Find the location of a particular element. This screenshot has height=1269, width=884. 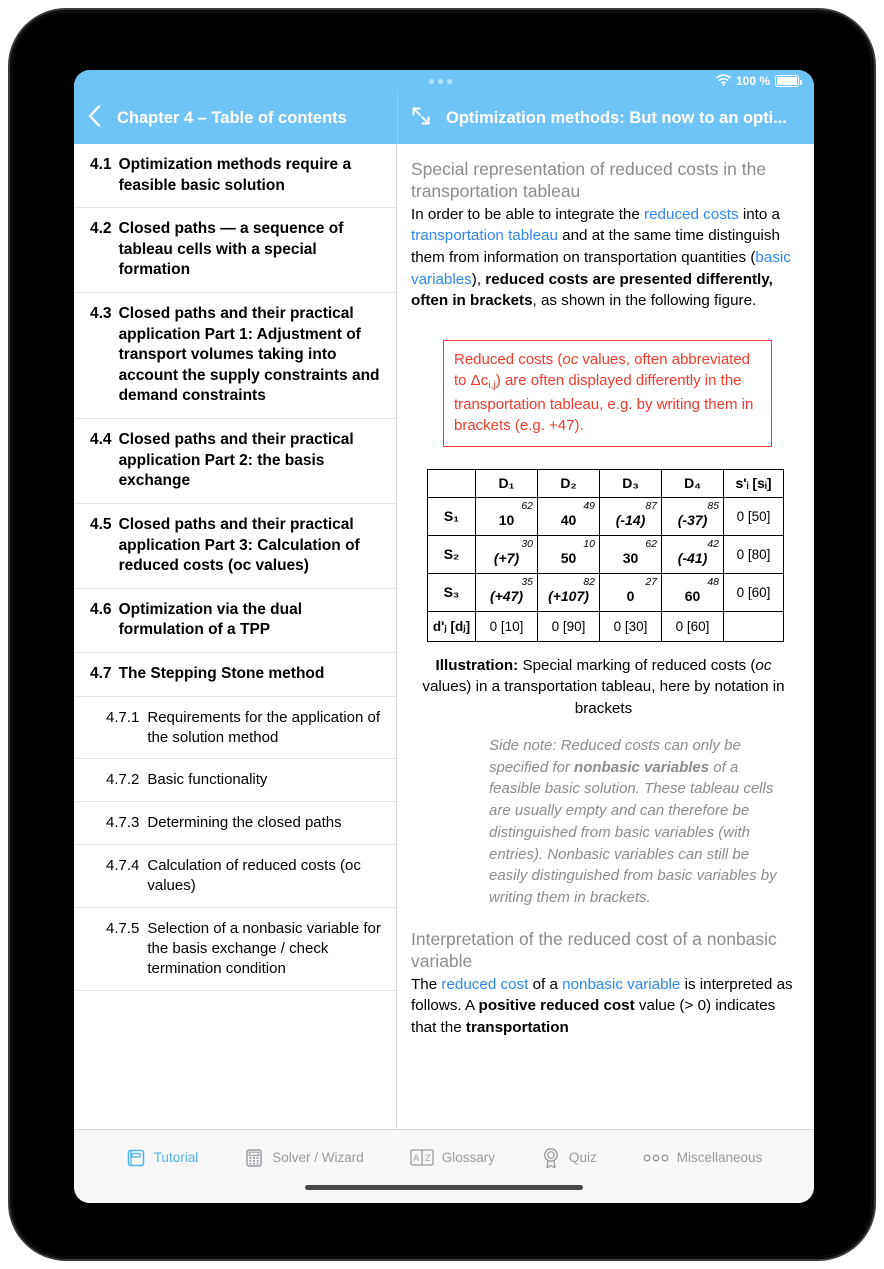

tableau-cell: 27 0 is located at coordinates (630, 593).